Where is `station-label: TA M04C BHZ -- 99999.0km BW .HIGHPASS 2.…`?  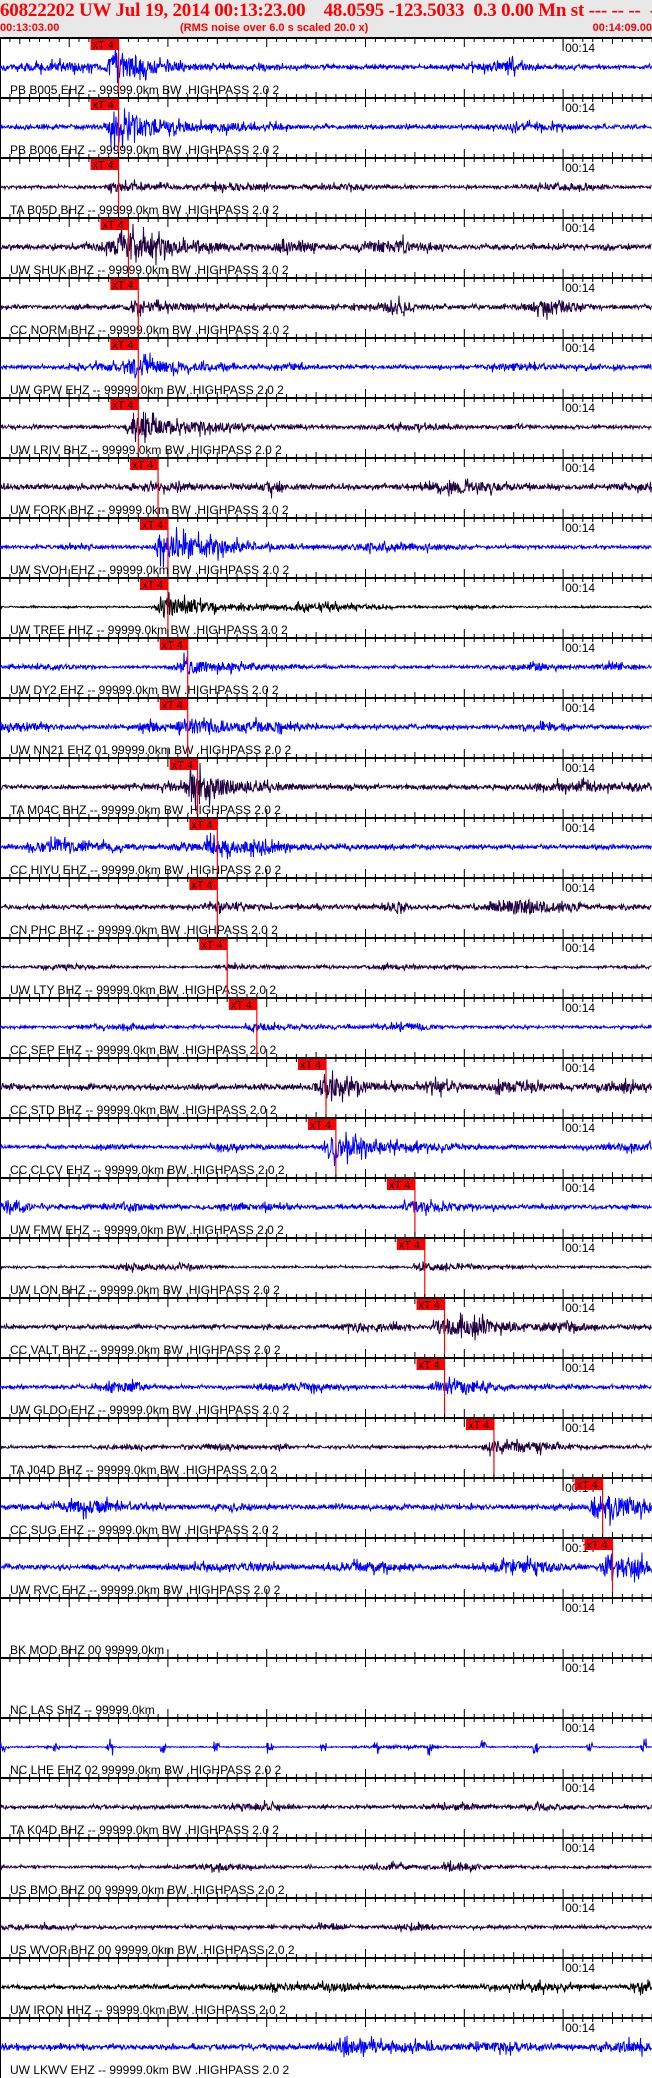
station-label: TA M04C BHZ -- 99999.0km BW .HIGHPASS 2.… is located at coordinates (145, 810).